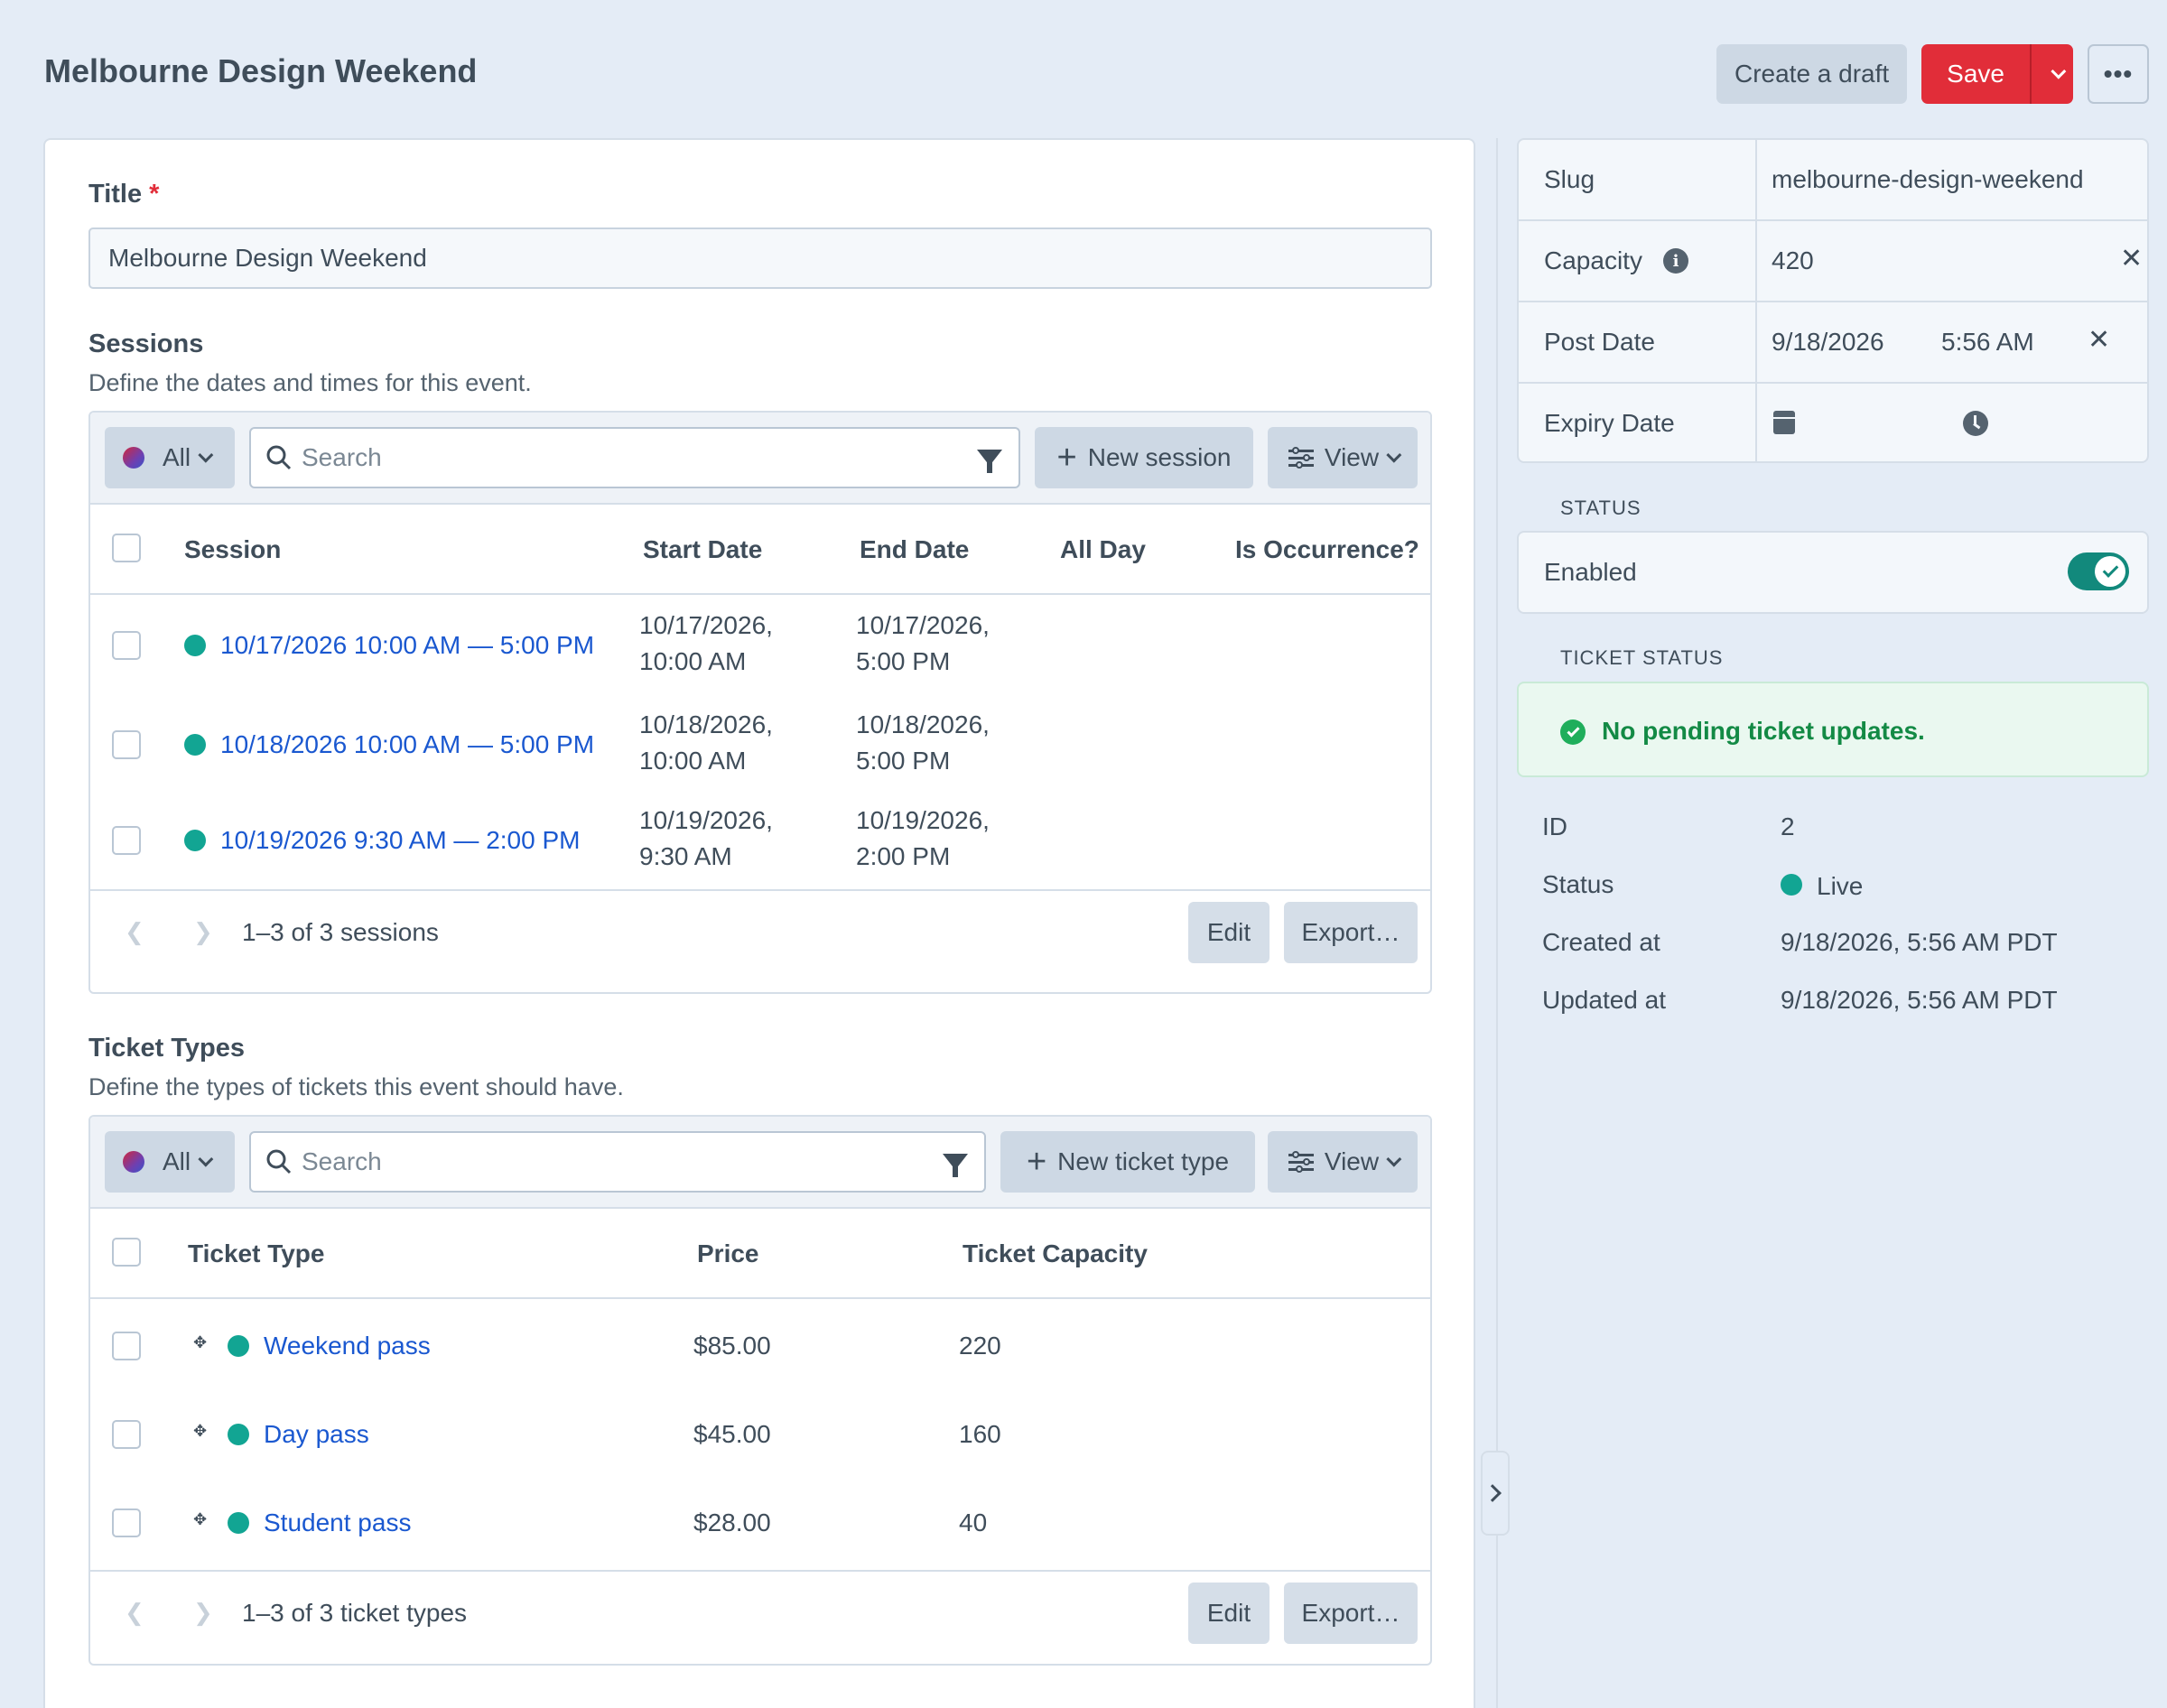  What do you see at coordinates (1812, 74) in the screenshot?
I see `create-draft-button: Create a draft` at bounding box center [1812, 74].